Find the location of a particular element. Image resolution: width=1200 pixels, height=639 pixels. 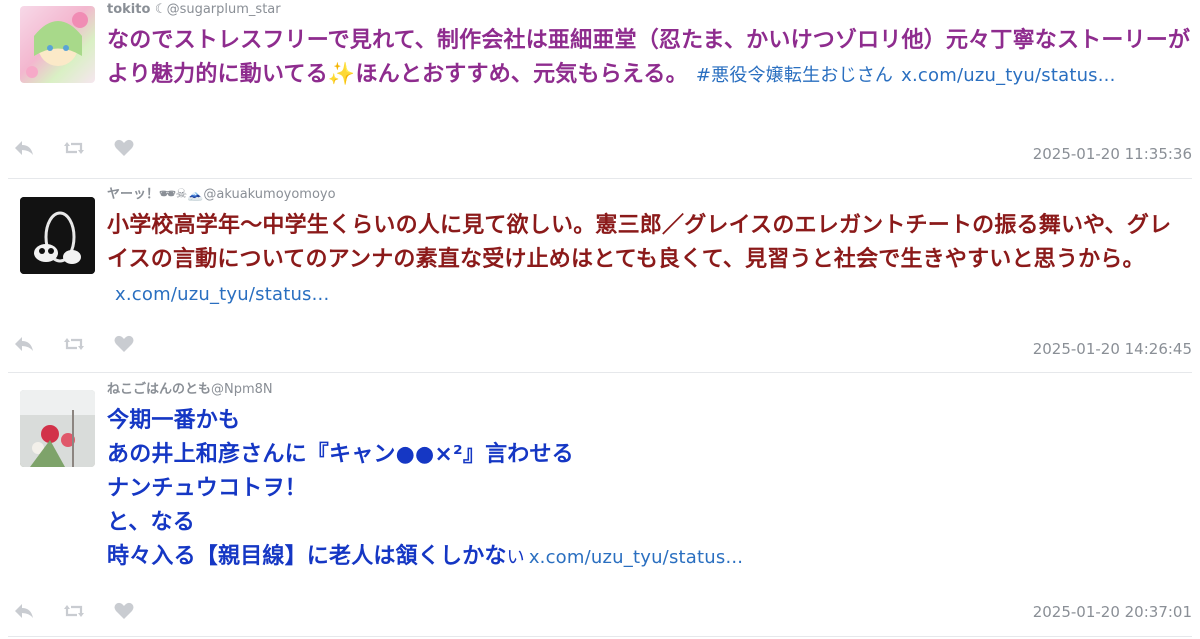

timestamp: 2025-01-20 20:37:01 is located at coordinates (1112, 612).